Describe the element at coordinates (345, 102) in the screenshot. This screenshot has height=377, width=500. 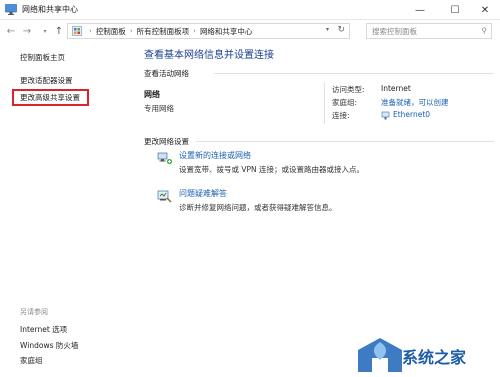
I see `homegroup-label: 家庭组:` at that location.